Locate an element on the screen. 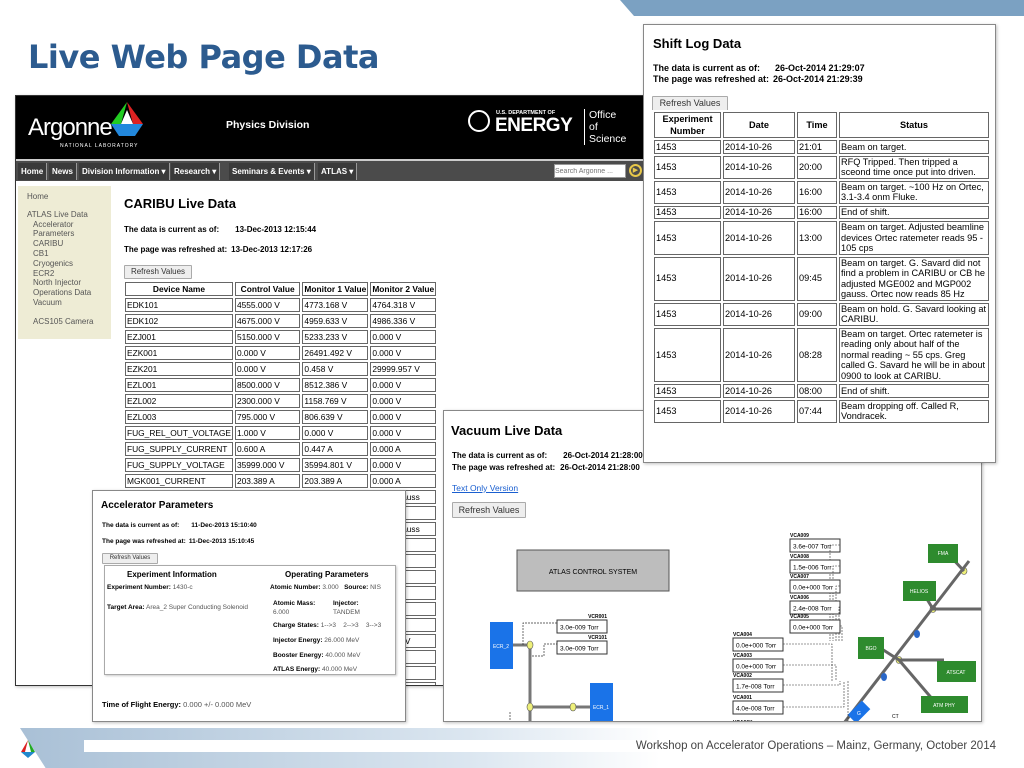 This screenshot has height=768, width=1024. table-cell: 0.000 A is located at coordinates (403, 449).